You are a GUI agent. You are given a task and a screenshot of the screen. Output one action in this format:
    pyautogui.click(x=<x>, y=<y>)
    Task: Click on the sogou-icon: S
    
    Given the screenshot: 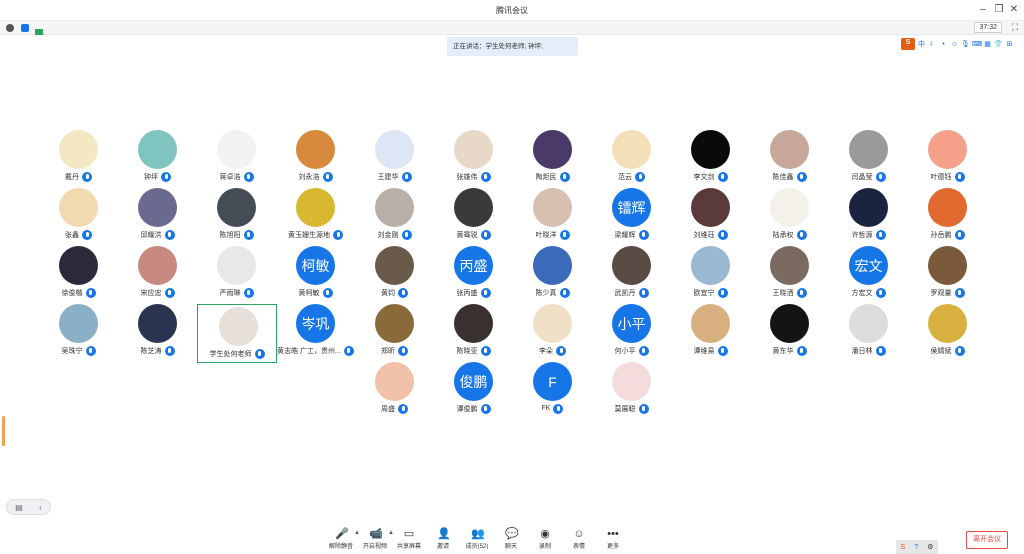 What is the action you would take?
    pyautogui.click(x=903, y=547)
    